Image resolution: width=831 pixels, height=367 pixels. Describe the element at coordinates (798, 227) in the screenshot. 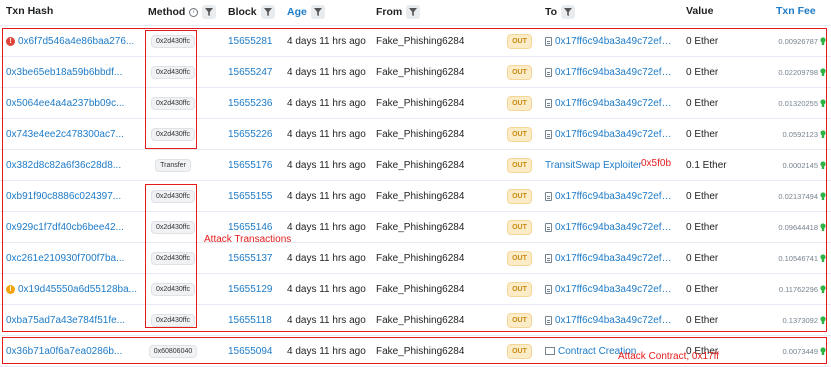

I see `fee-text: 0.09644418` at that location.